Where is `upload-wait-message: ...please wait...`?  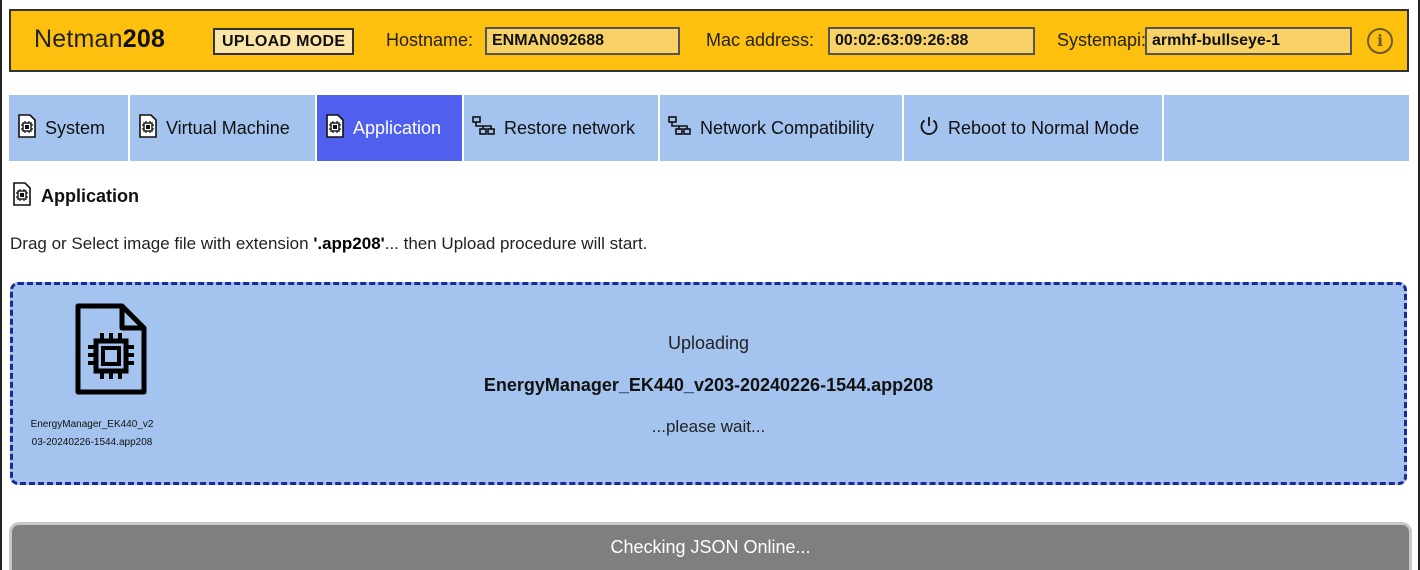
upload-wait-message: ...please wait... is located at coordinates (708, 426).